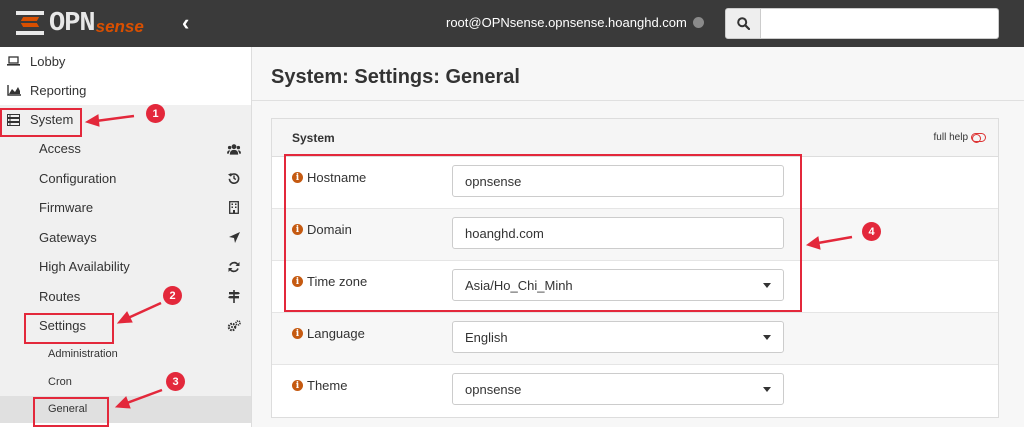 The image size is (1024, 427). What do you see at coordinates (172, 295) in the screenshot?
I see `annotation-badge-2: 2` at bounding box center [172, 295].